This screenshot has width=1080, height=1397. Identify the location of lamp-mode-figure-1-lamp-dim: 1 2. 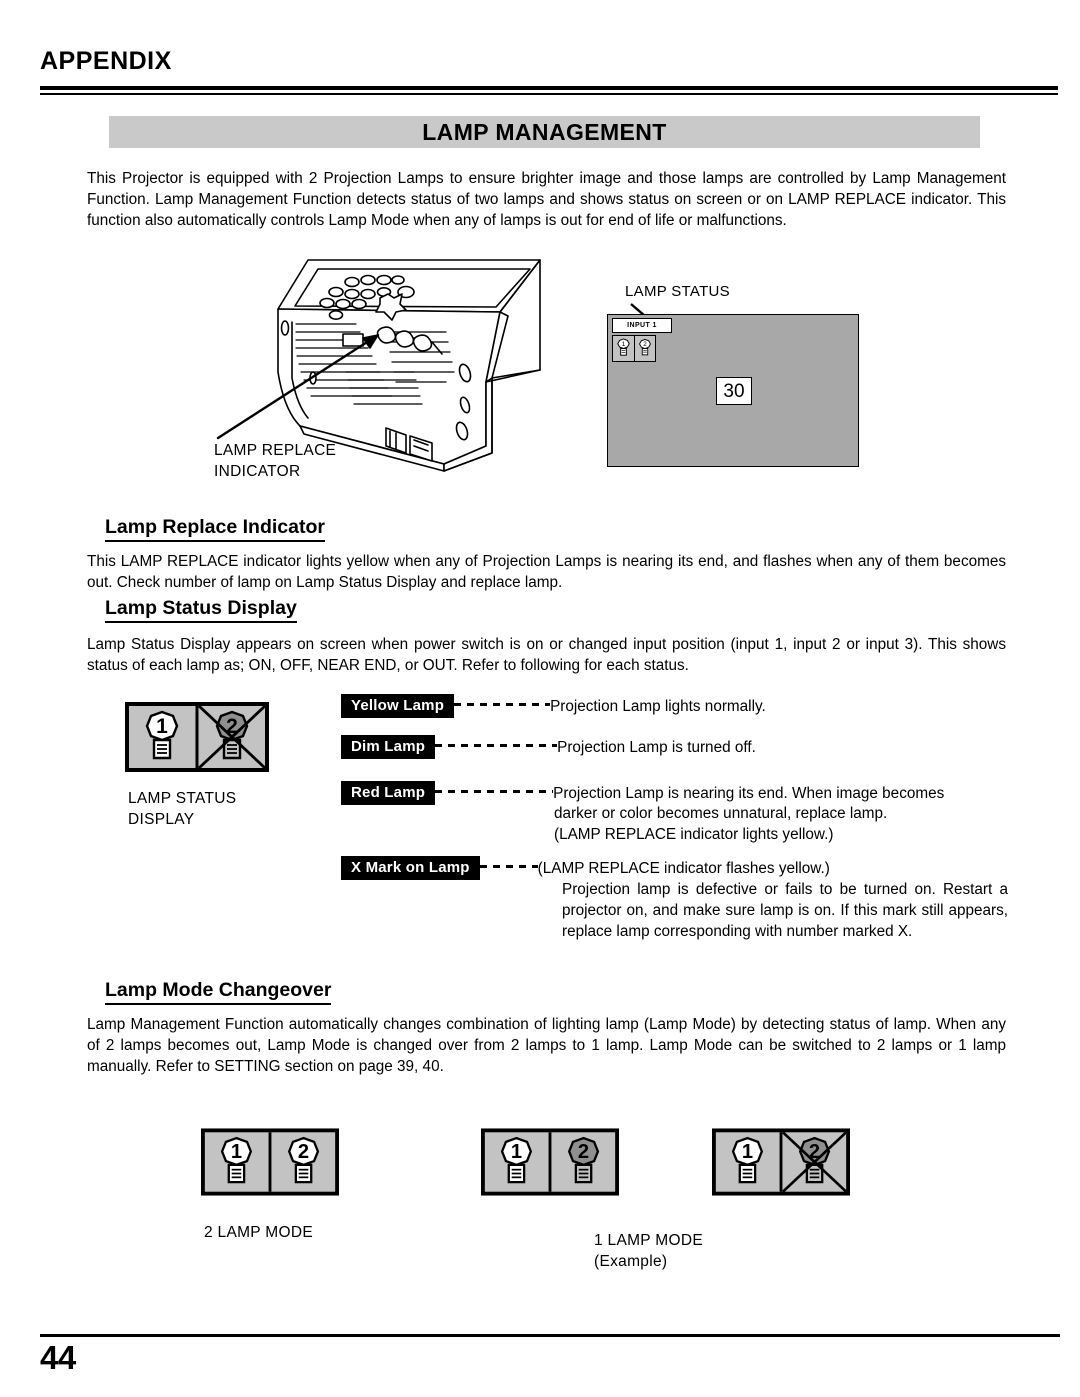
(550, 1164).